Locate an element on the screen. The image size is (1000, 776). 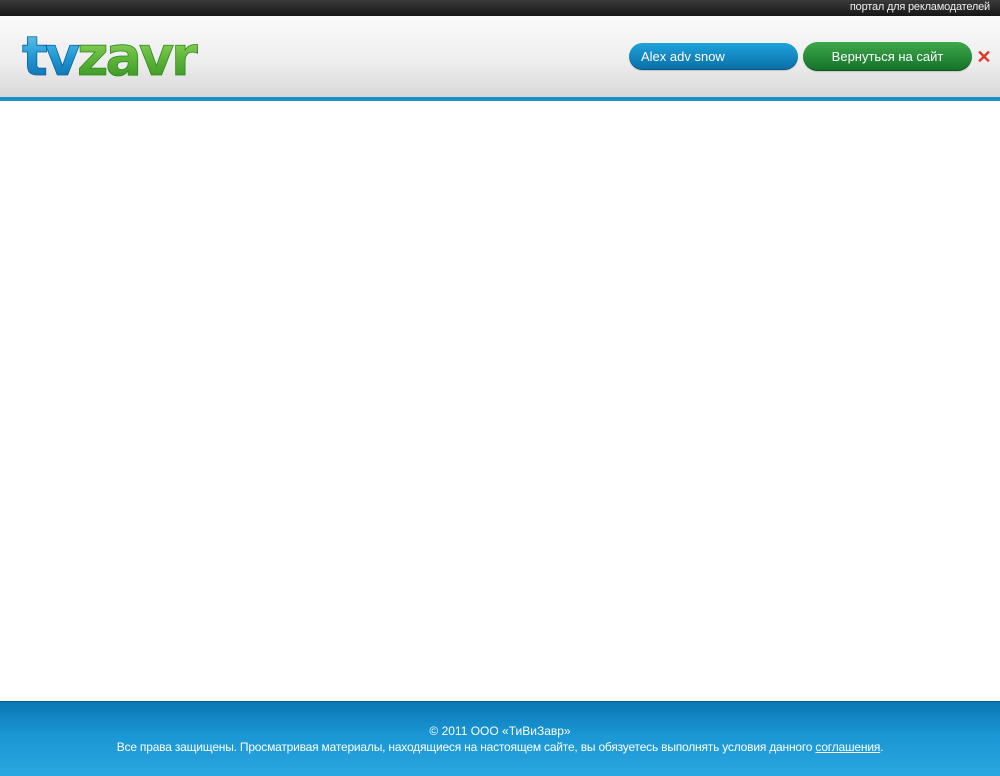
advertiser-portal-label: портал для рекламодателей is located at coordinates (919, 7).